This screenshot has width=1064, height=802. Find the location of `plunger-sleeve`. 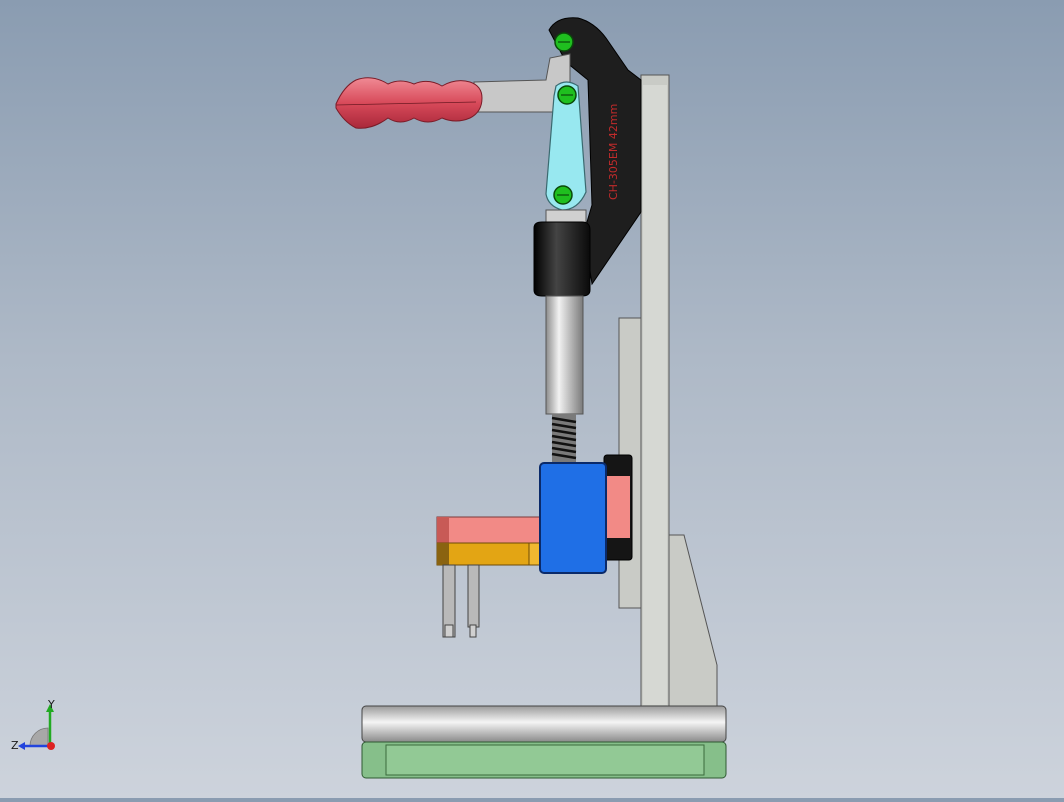

plunger-sleeve is located at coordinates (562, 259).